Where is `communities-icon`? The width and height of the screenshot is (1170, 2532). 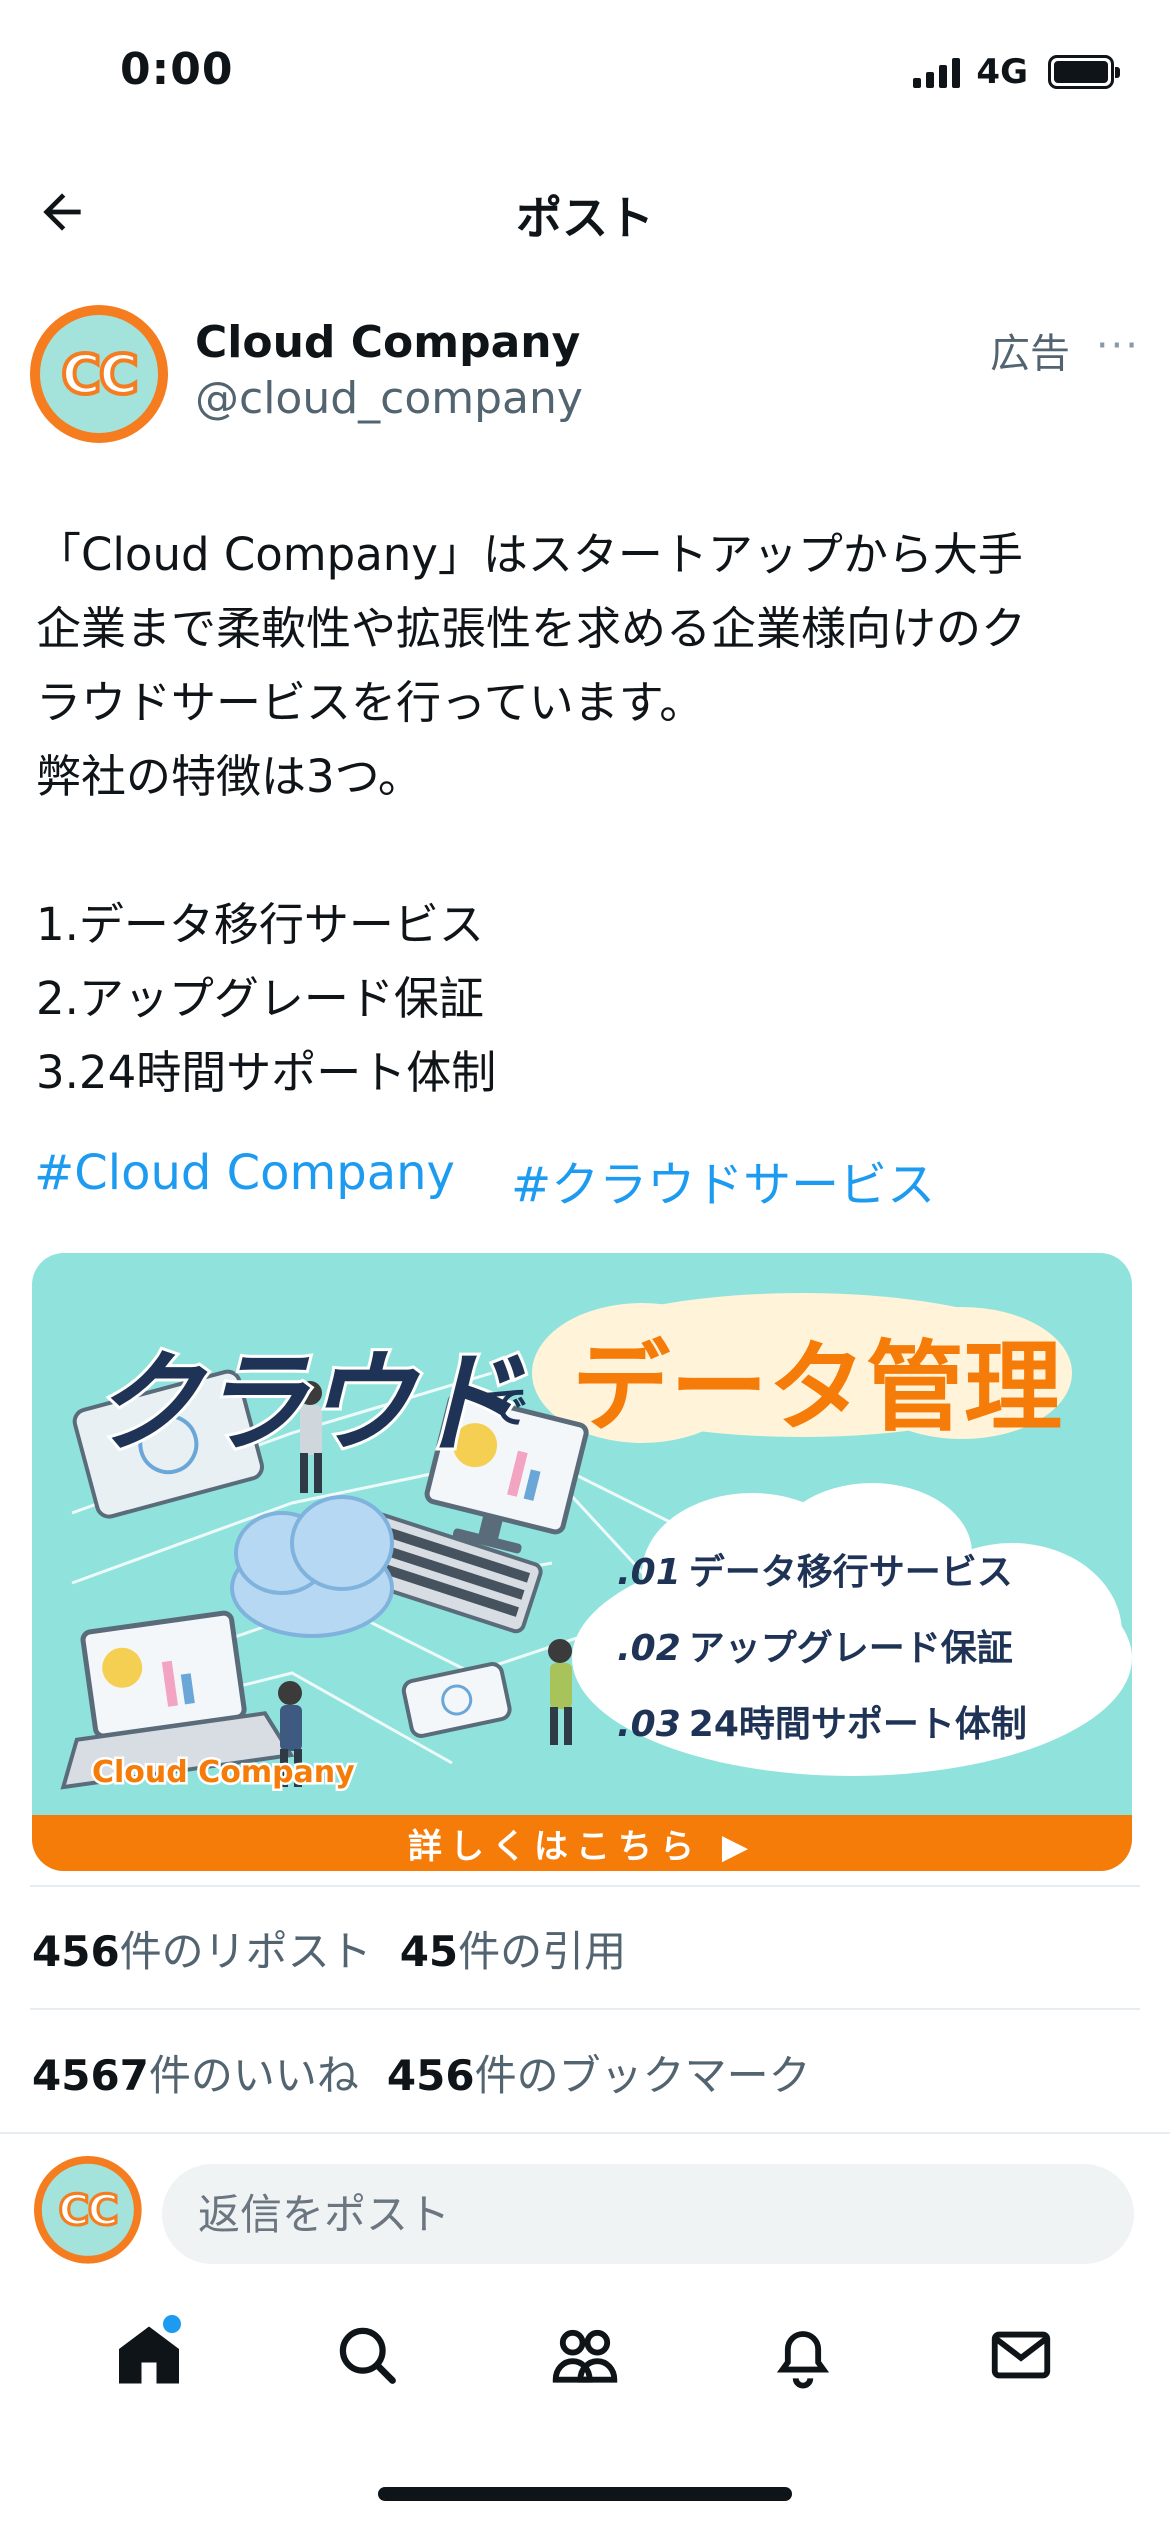 communities-icon is located at coordinates (585, 2356).